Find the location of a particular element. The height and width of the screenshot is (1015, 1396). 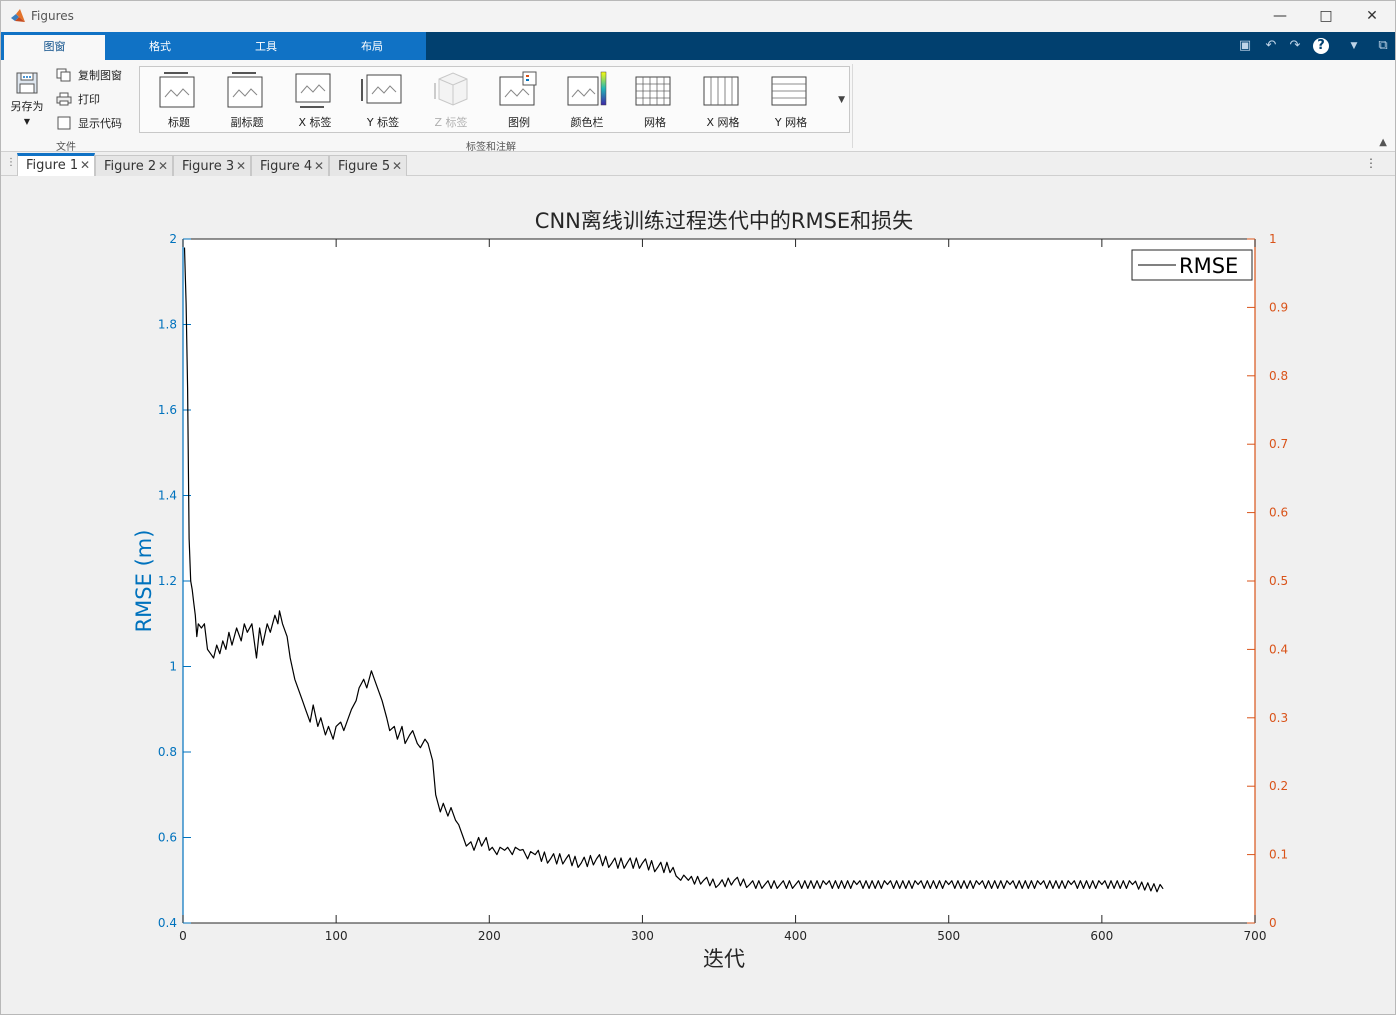

legend-icon is located at coordinates (518, 88).